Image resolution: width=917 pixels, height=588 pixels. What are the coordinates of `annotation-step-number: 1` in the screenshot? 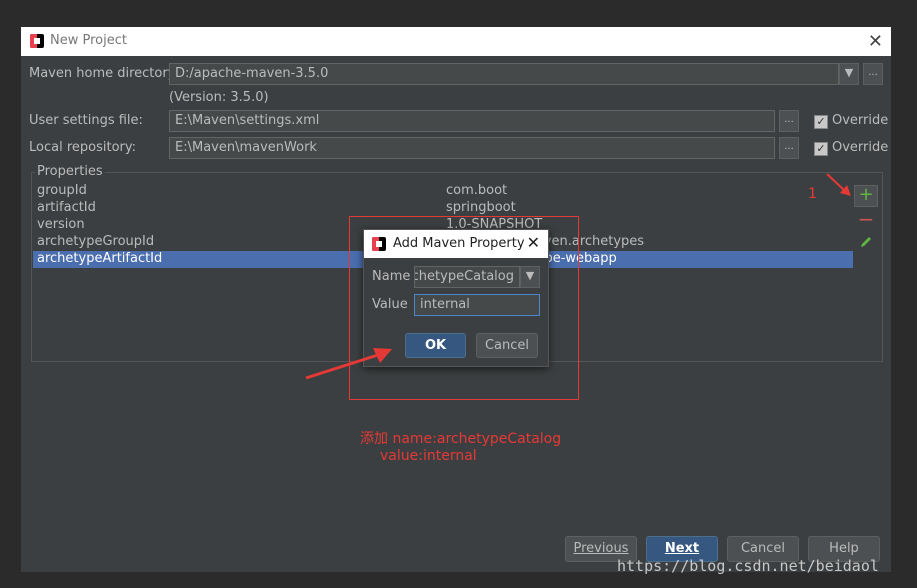 It's located at (812, 194).